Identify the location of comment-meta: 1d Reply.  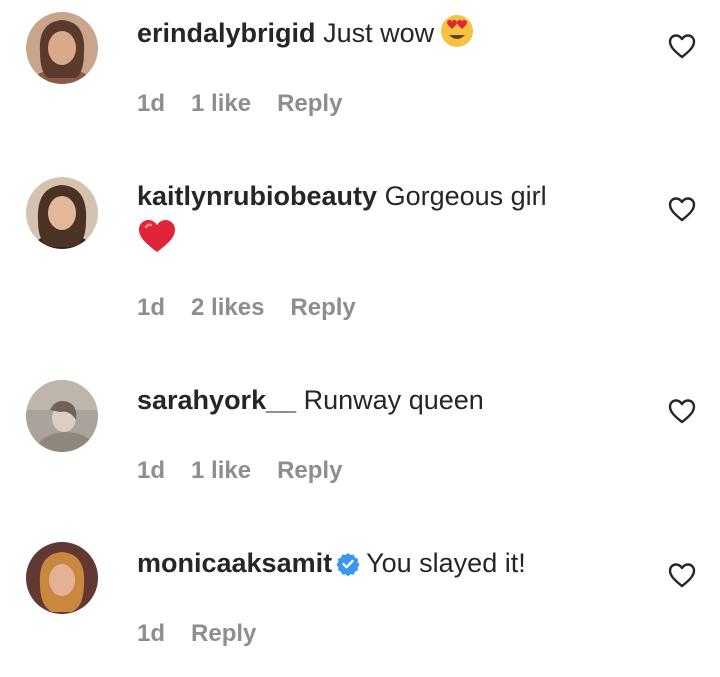
(209, 634).